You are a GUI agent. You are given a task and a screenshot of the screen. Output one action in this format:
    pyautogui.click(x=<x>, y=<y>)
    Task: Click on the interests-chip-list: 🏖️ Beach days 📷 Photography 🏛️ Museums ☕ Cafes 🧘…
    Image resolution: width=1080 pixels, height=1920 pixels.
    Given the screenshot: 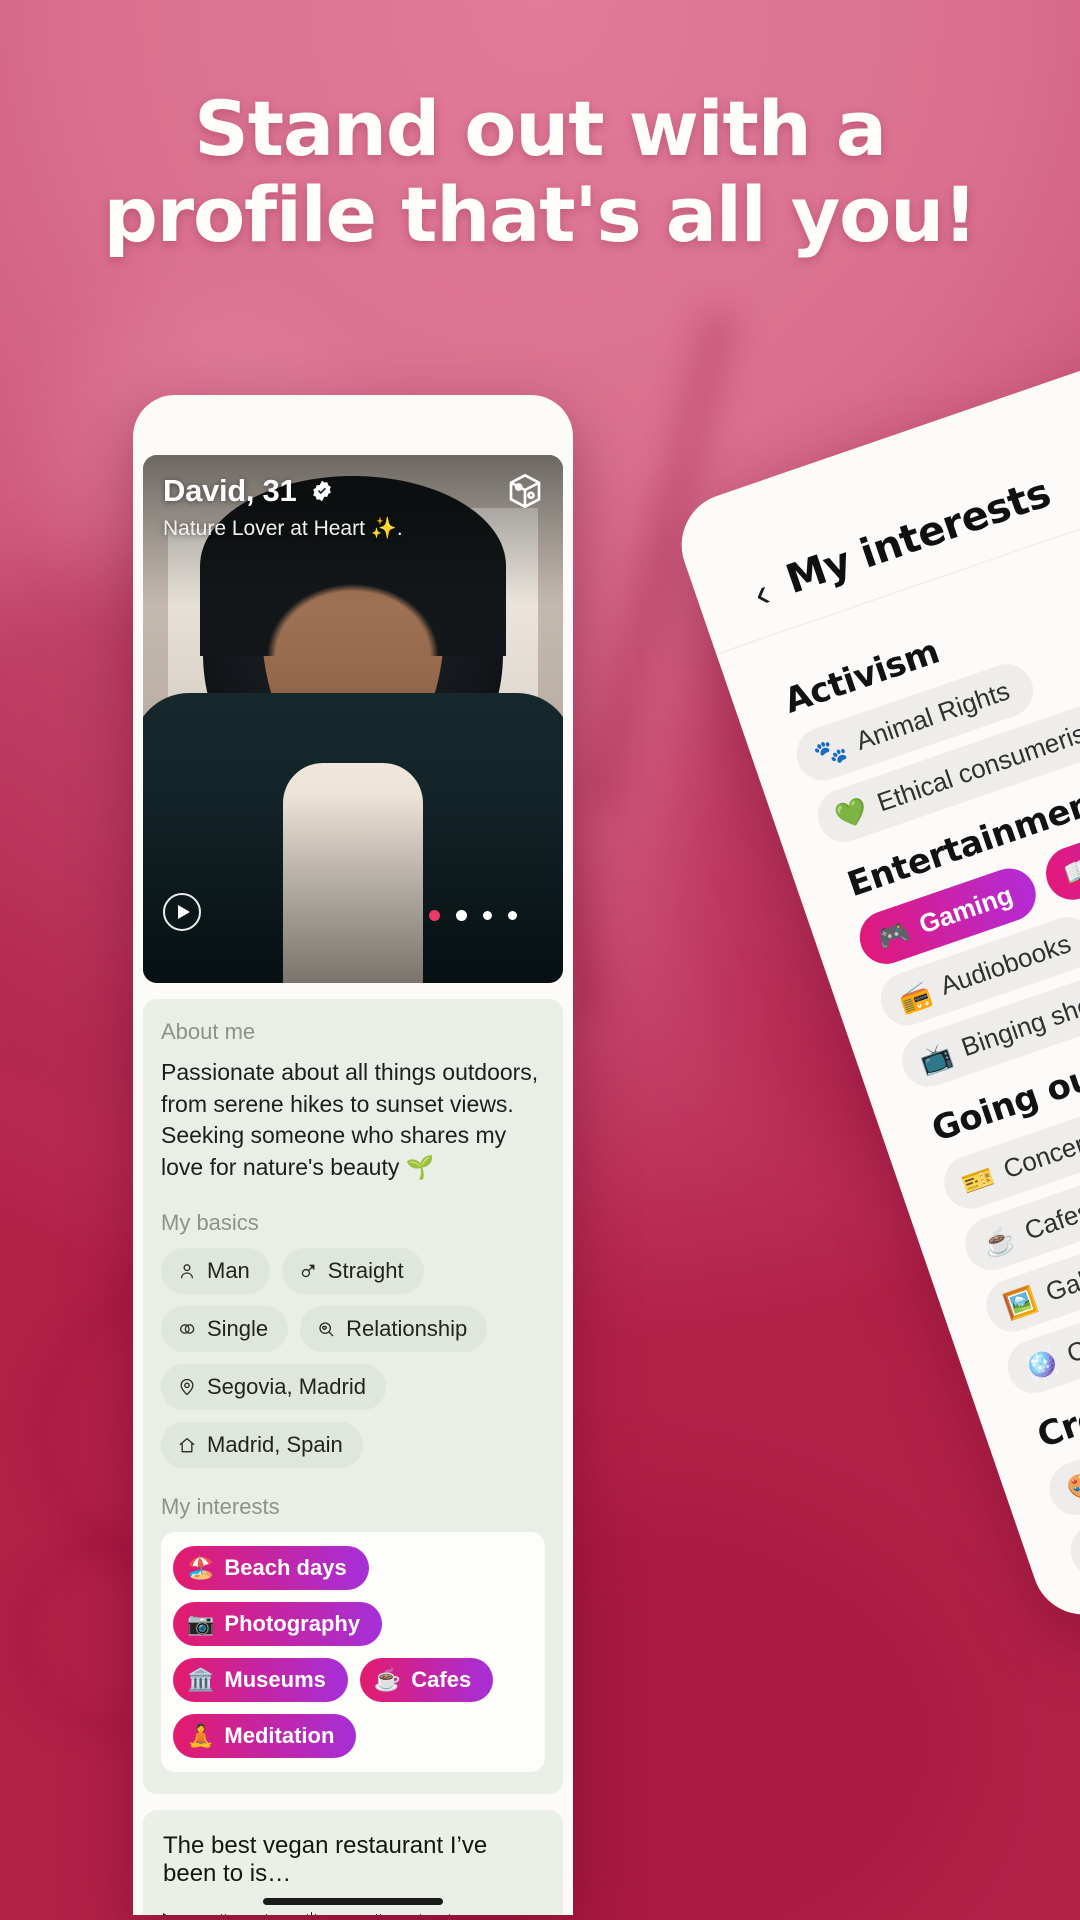 What is the action you would take?
    pyautogui.click(x=353, y=1651)
    